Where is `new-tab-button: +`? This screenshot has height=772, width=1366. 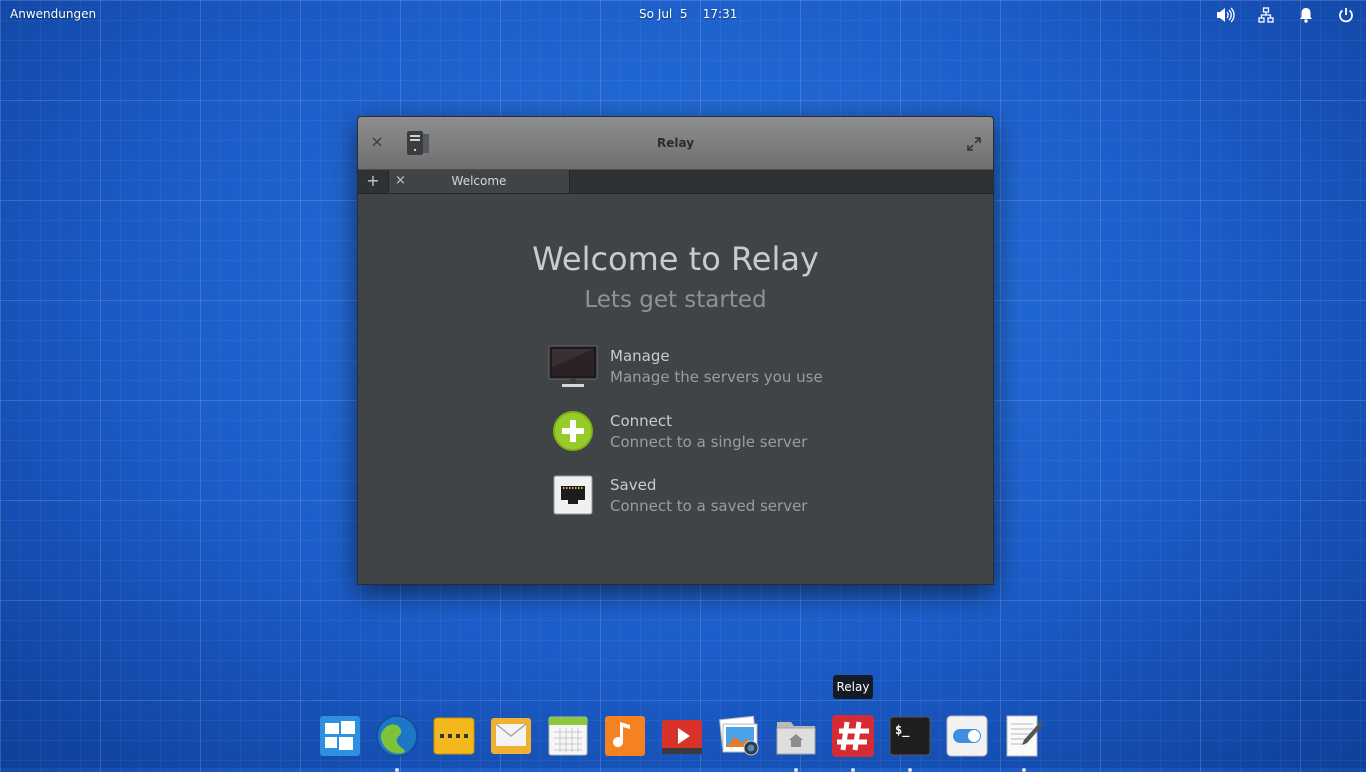
new-tab-button: + is located at coordinates (373, 181).